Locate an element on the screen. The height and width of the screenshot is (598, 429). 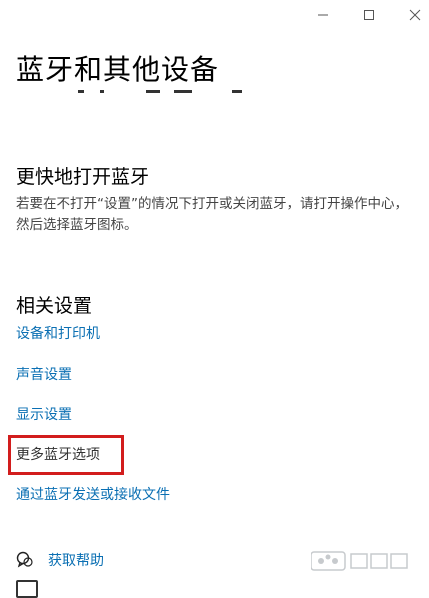
minimize-button is located at coordinates (323, 15).